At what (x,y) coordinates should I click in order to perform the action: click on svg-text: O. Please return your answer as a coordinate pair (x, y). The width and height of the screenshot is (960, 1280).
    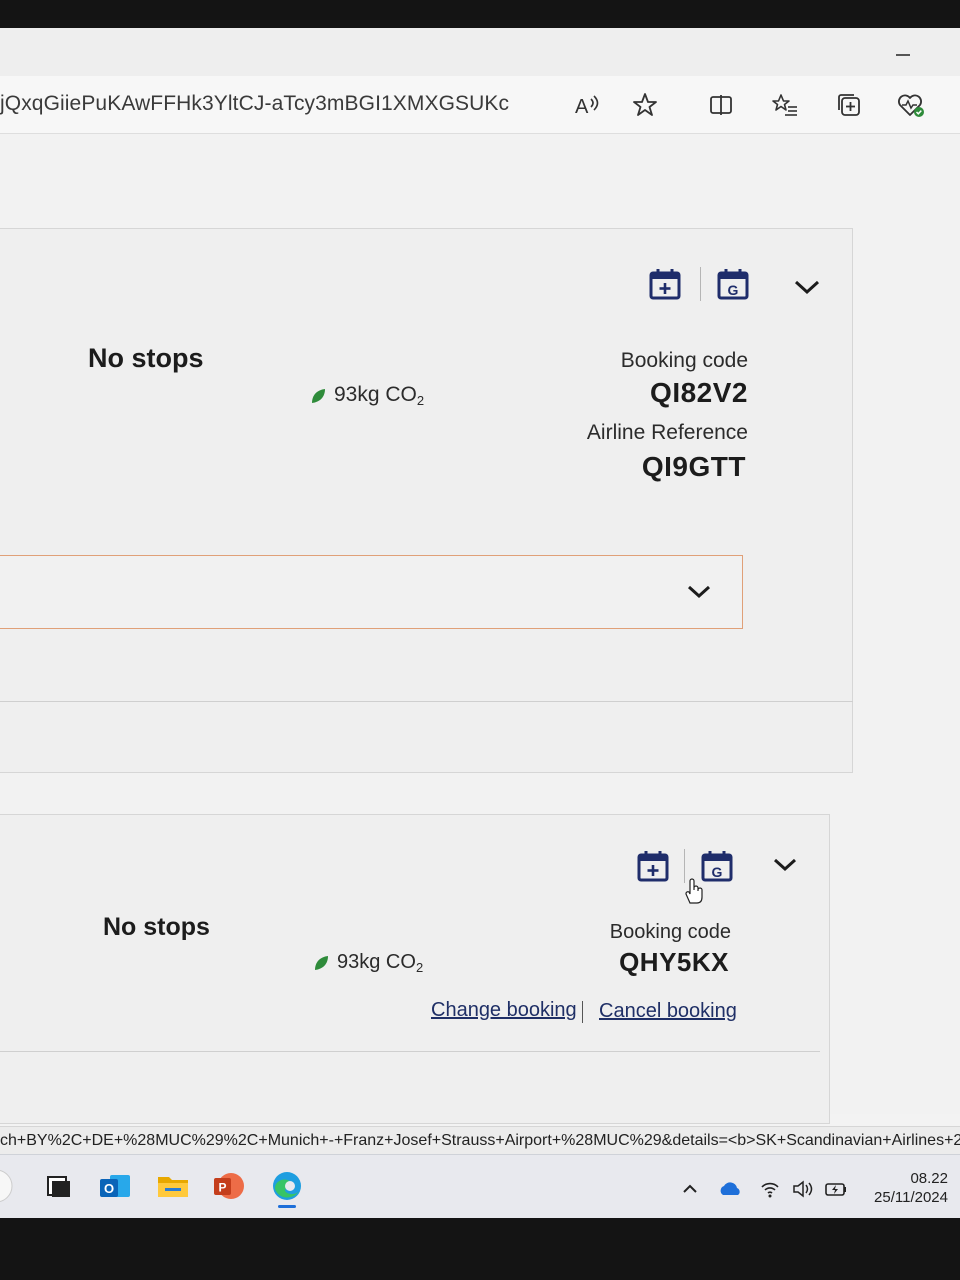
    Looking at the image, I should click on (109, 1188).